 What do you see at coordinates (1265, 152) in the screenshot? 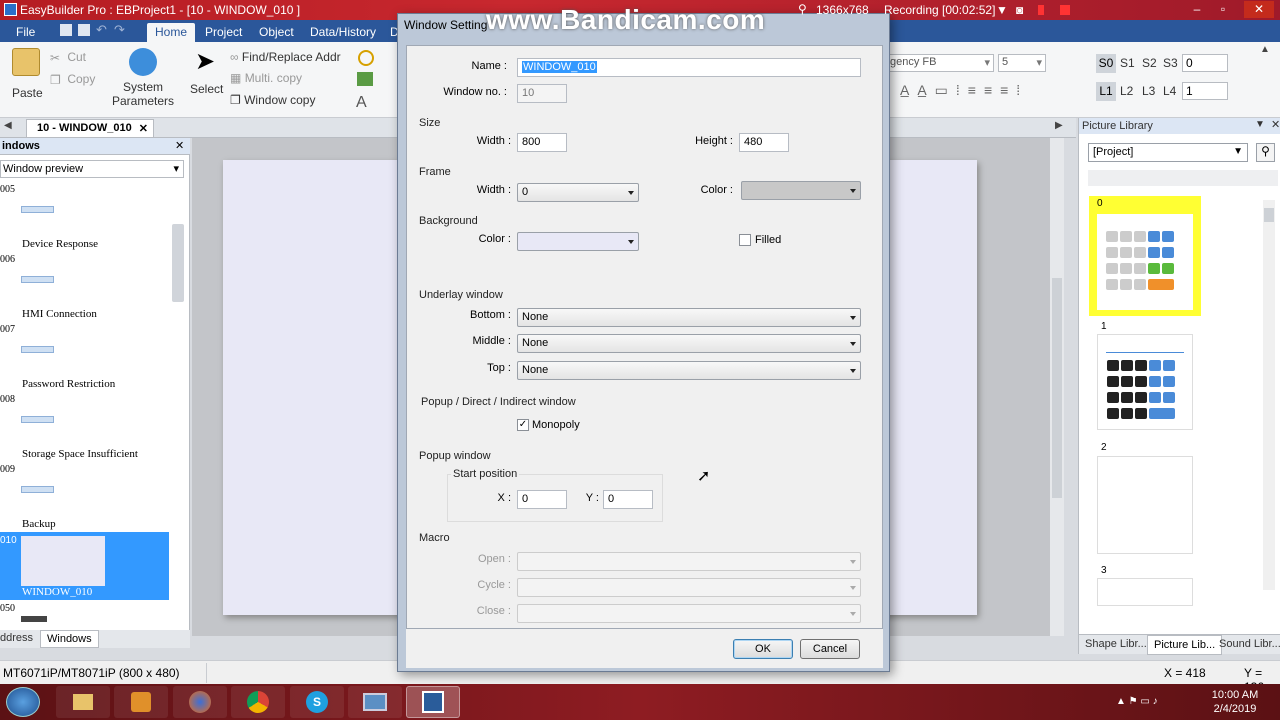
I see `search-icon: ⚲` at bounding box center [1265, 152].